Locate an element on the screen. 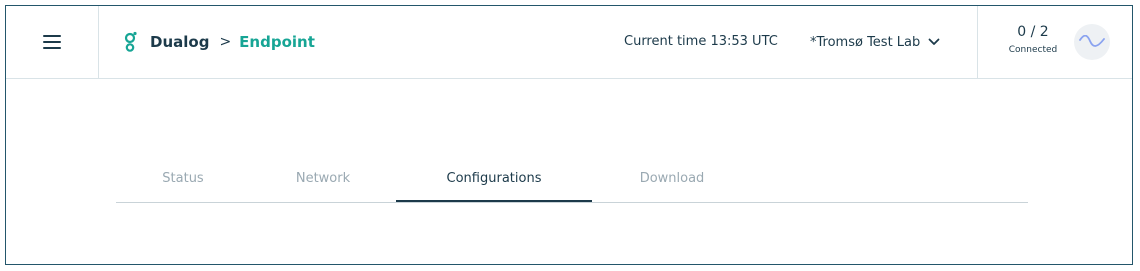 The image size is (1140, 271). connection-count: 0 / 2 is located at coordinates (1033, 32).